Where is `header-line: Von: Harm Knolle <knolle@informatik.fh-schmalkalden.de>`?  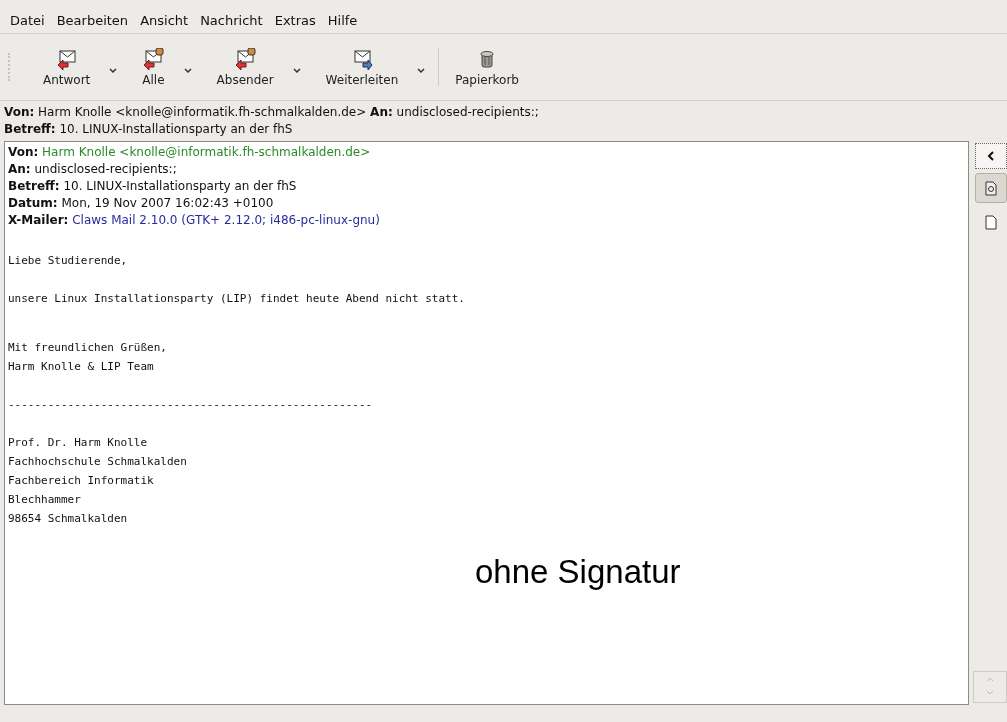 header-line: Von: Harm Knolle <knolle@informatik.fh-schmalkalden.de> is located at coordinates (190, 152).